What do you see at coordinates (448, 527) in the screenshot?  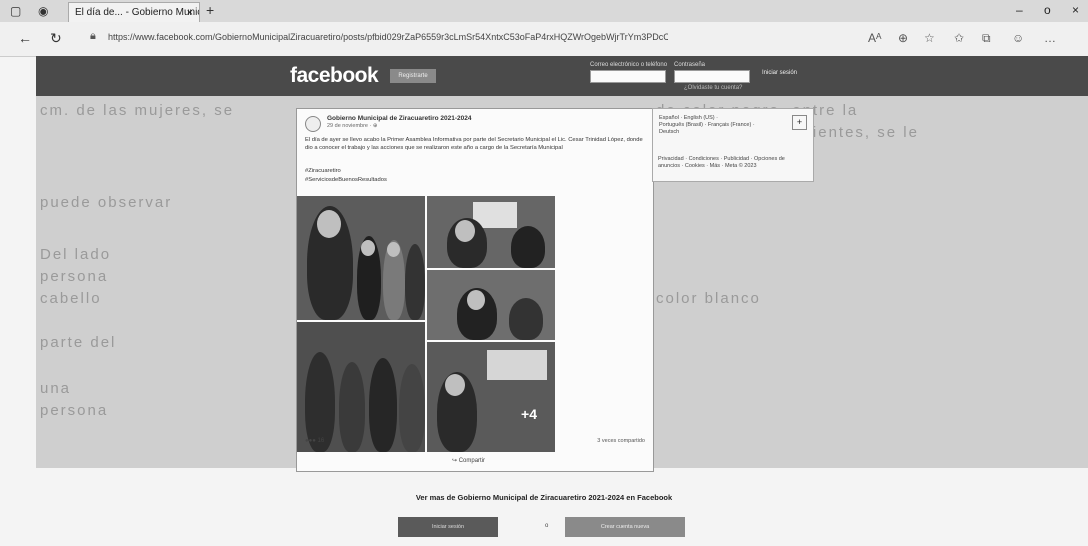 I see `login-button: Iniciar sesión` at bounding box center [448, 527].